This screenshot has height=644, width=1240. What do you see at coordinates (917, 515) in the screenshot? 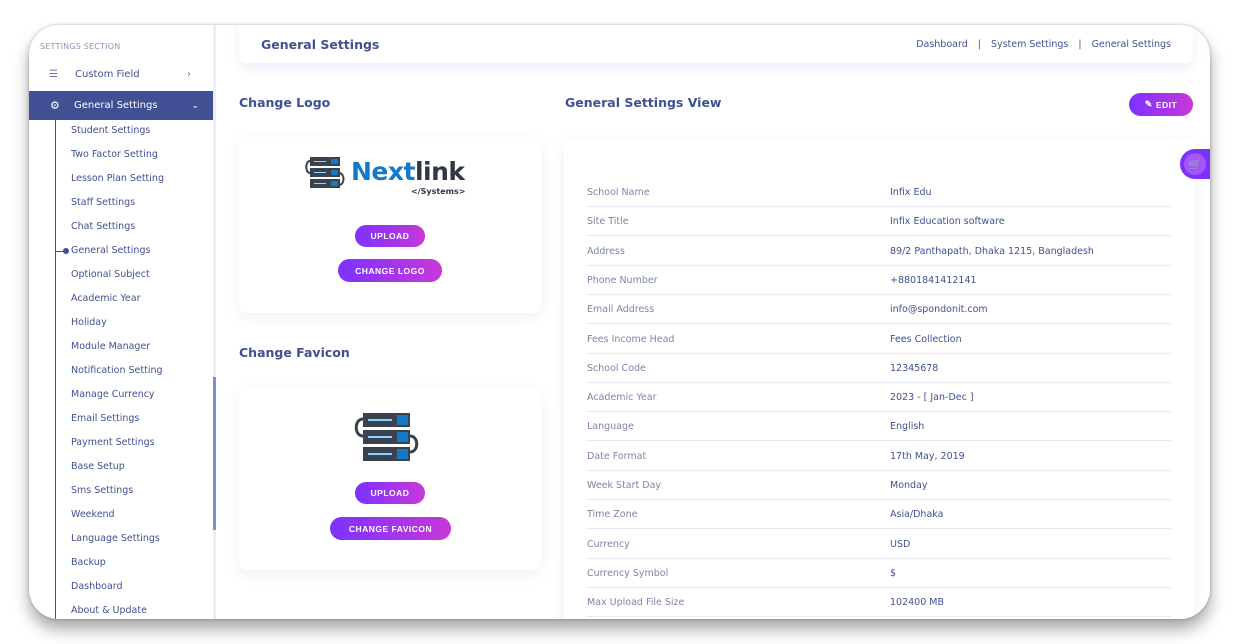
I see `setting-value: Asia/Dhaka` at bounding box center [917, 515].